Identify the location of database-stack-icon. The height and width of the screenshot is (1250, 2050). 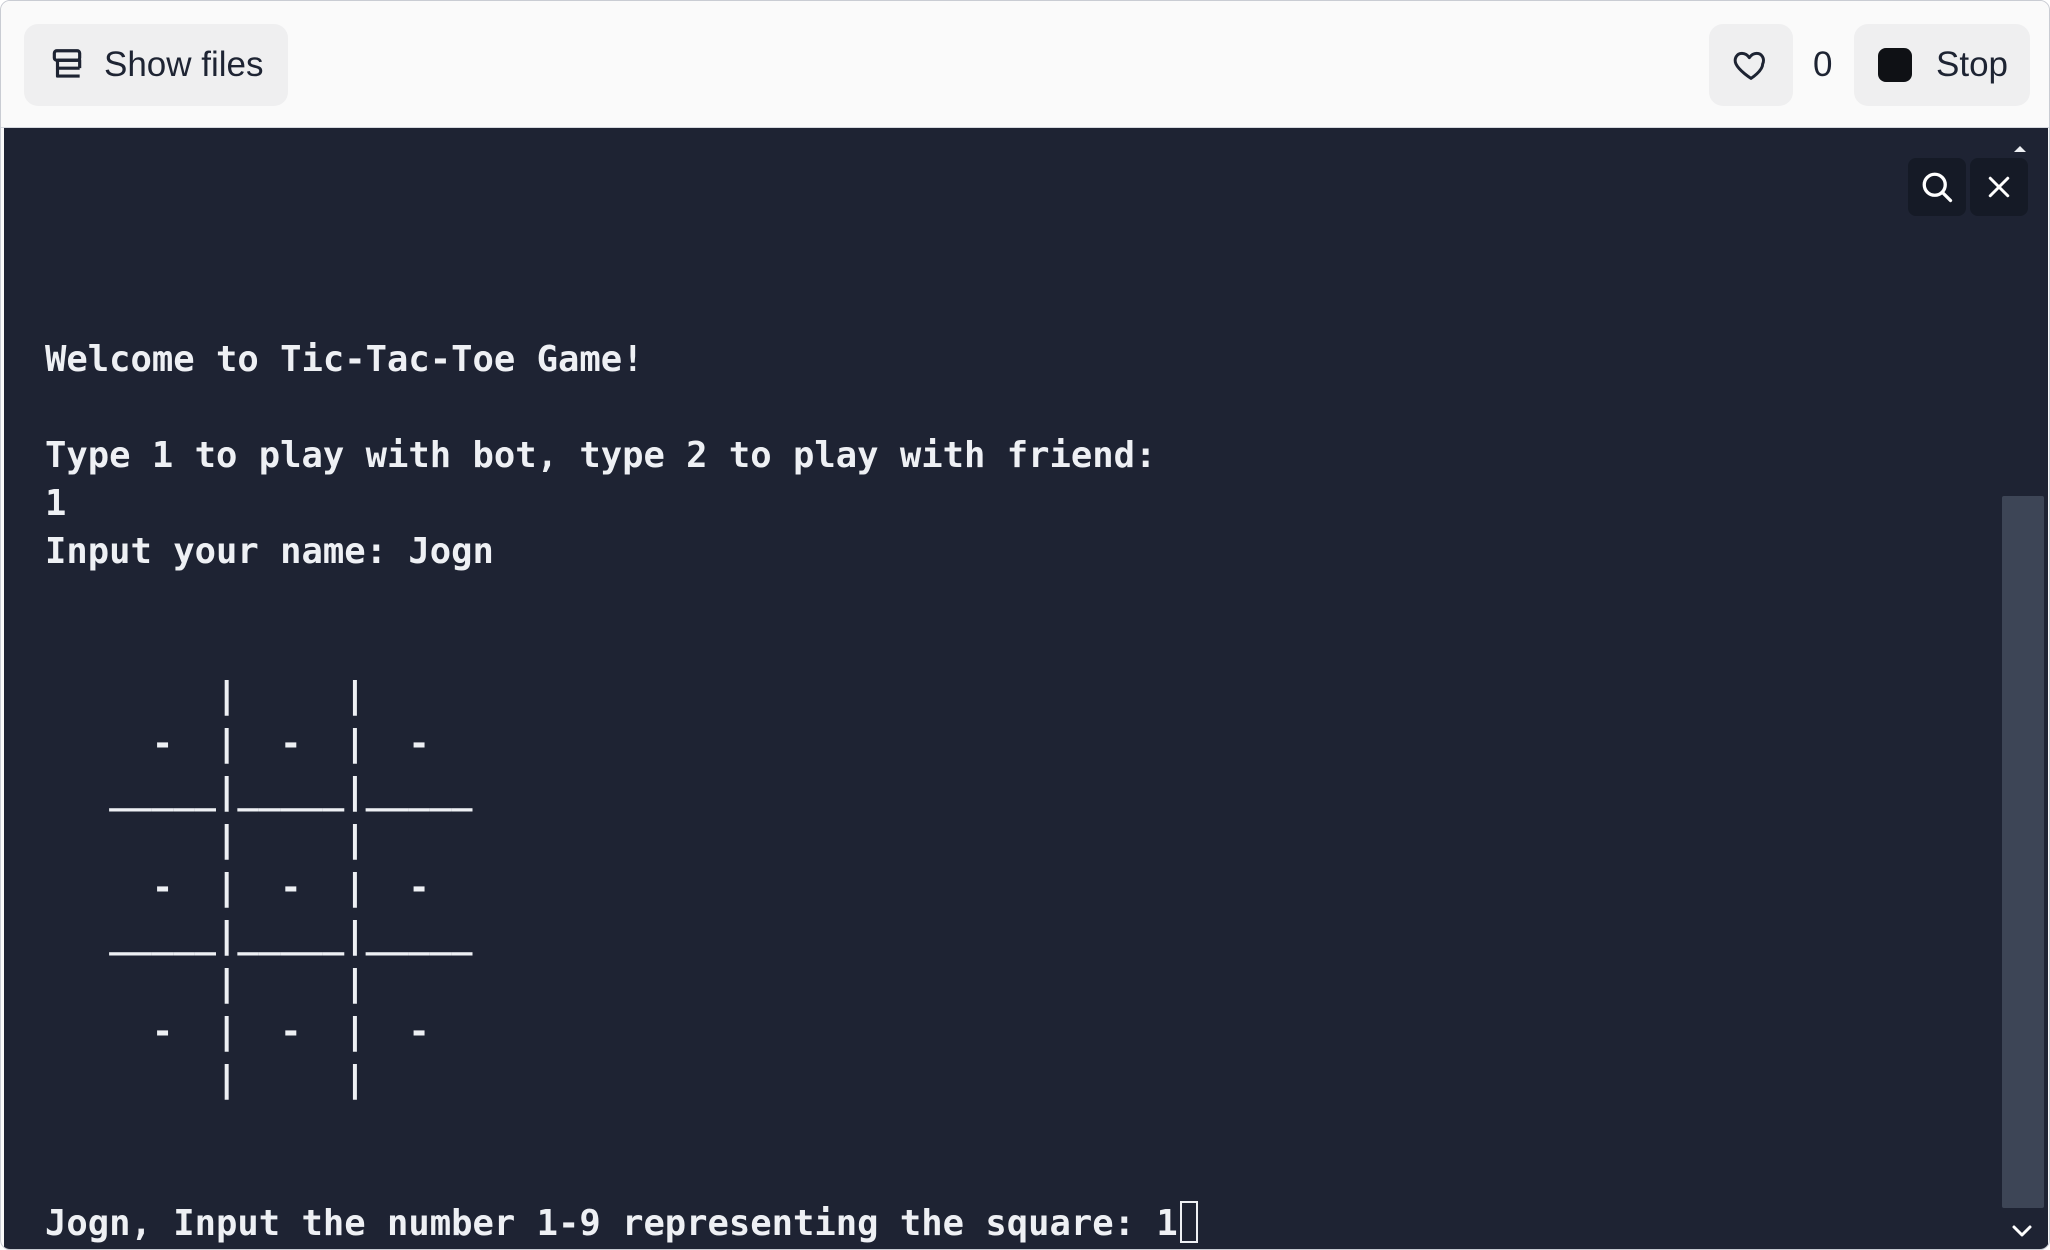
(67, 63).